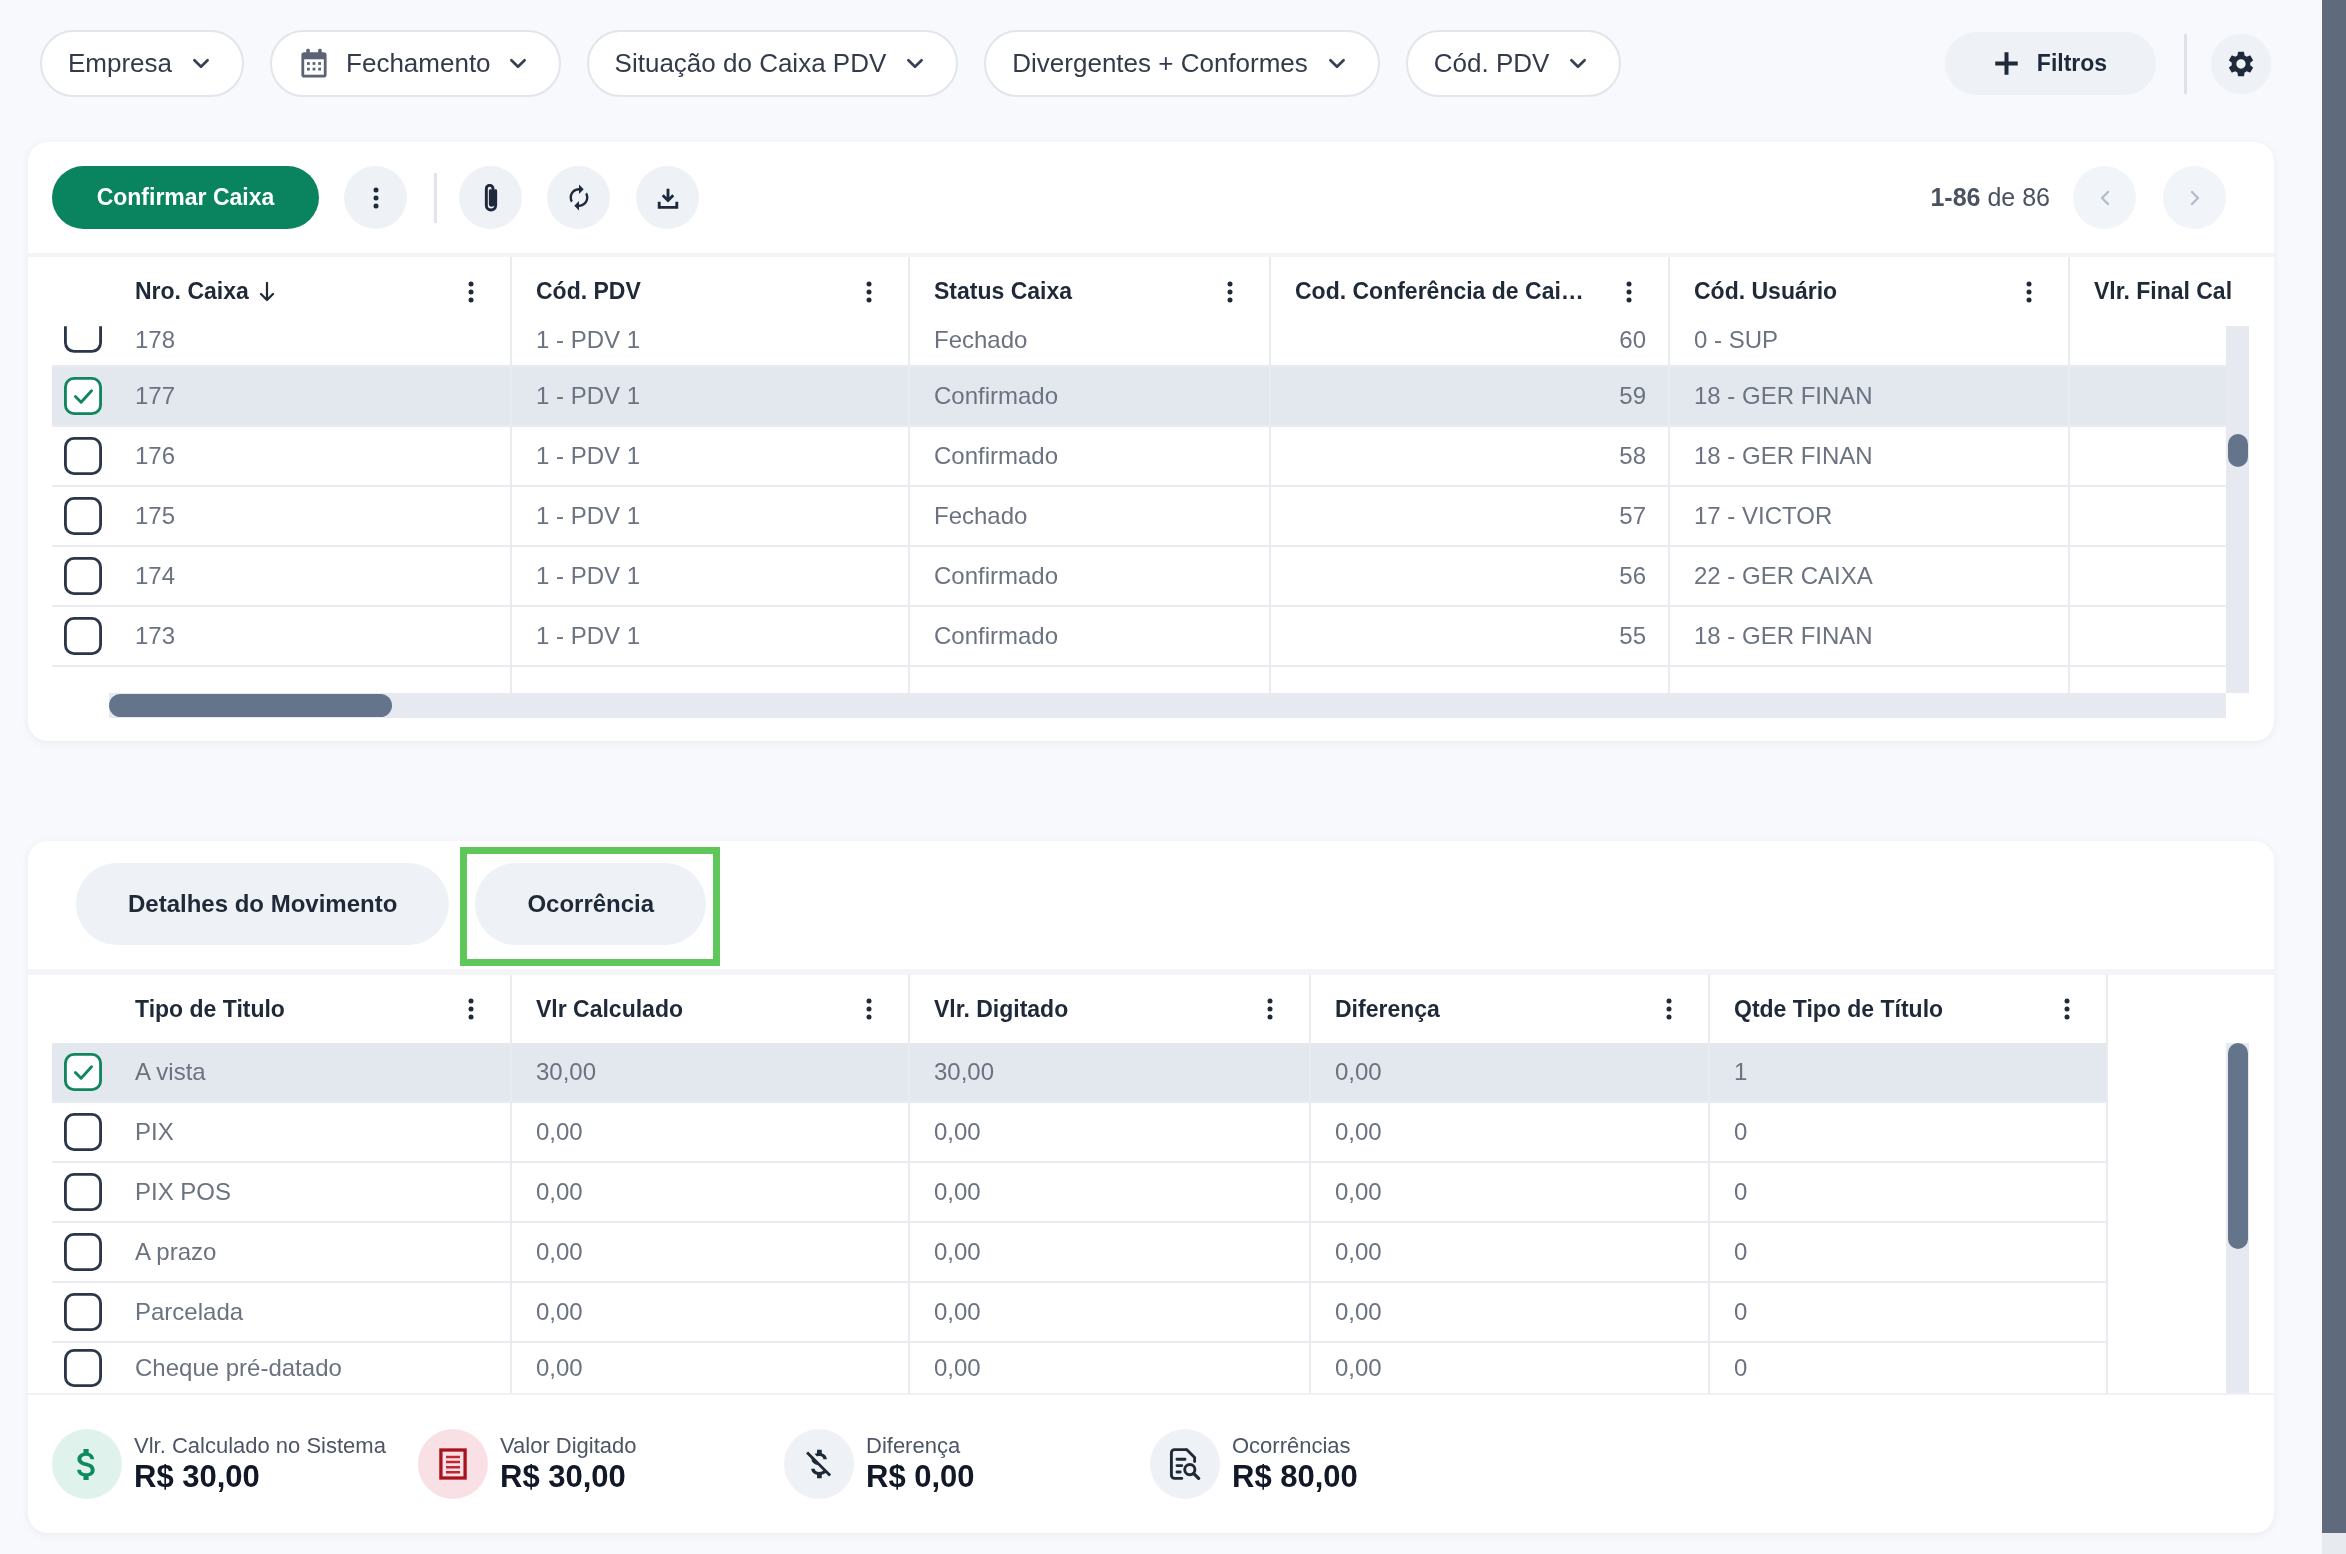 This screenshot has height=1554, width=2346. Describe the element at coordinates (142, 63) in the screenshot. I see `filter-dropdown: Empresa` at that location.